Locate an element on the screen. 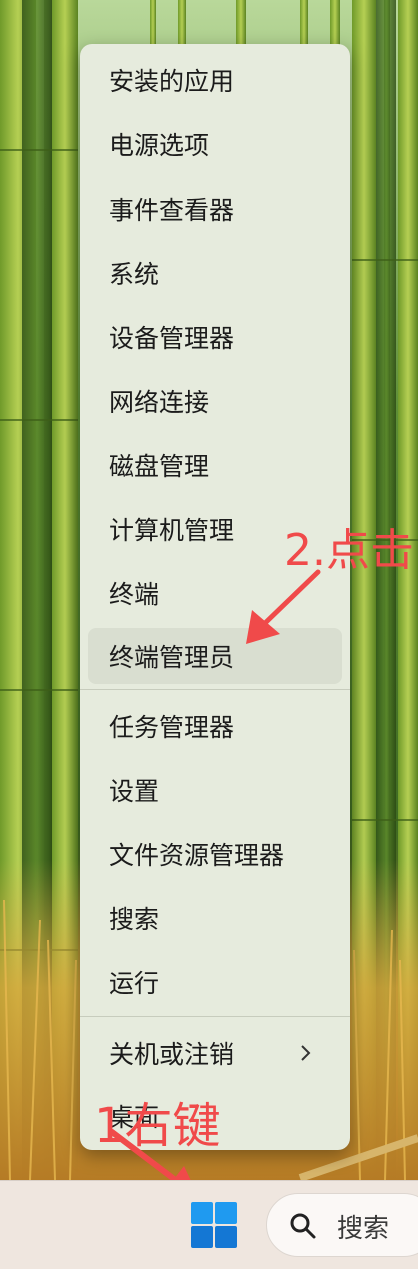  search-label: 搜索 is located at coordinates (363, 1229).